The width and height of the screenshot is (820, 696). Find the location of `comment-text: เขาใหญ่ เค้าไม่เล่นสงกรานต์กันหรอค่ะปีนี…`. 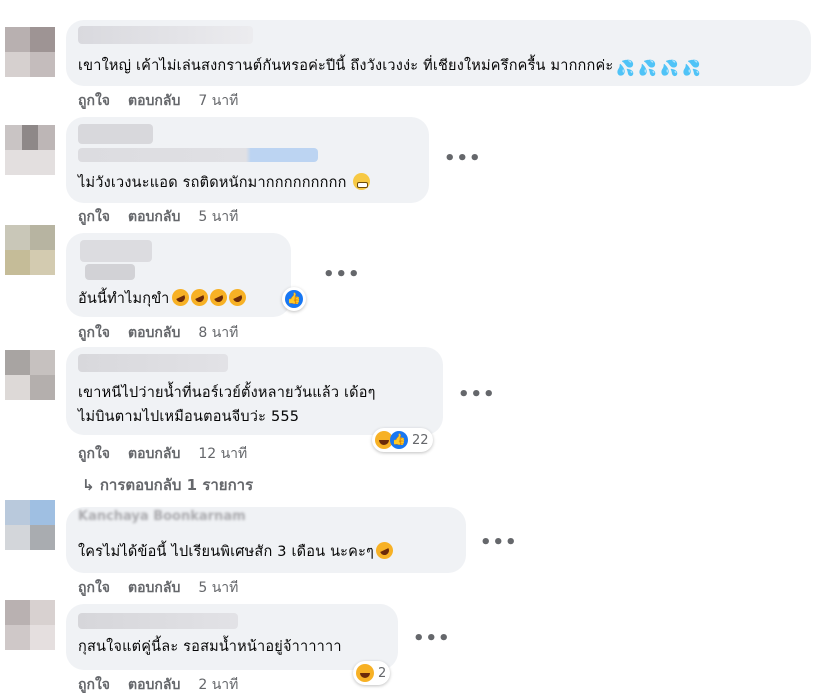

comment-text: เขาใหญ่ เค้าไม่เล่นสงกรานต์กันหรอค่ะปีนี… is located at coordinates (389, 67).